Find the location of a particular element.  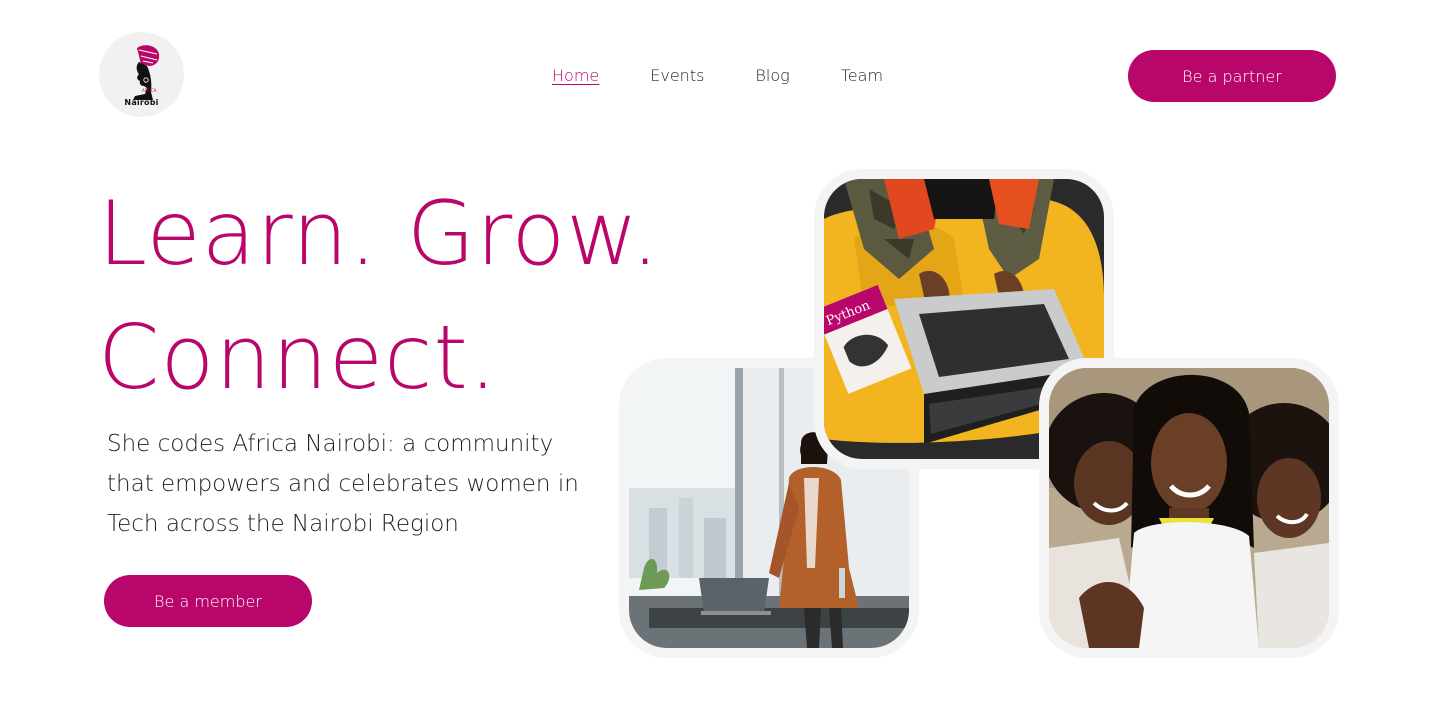

be-a-partner-button: Be a partner is located at coordinates (1232, 76).